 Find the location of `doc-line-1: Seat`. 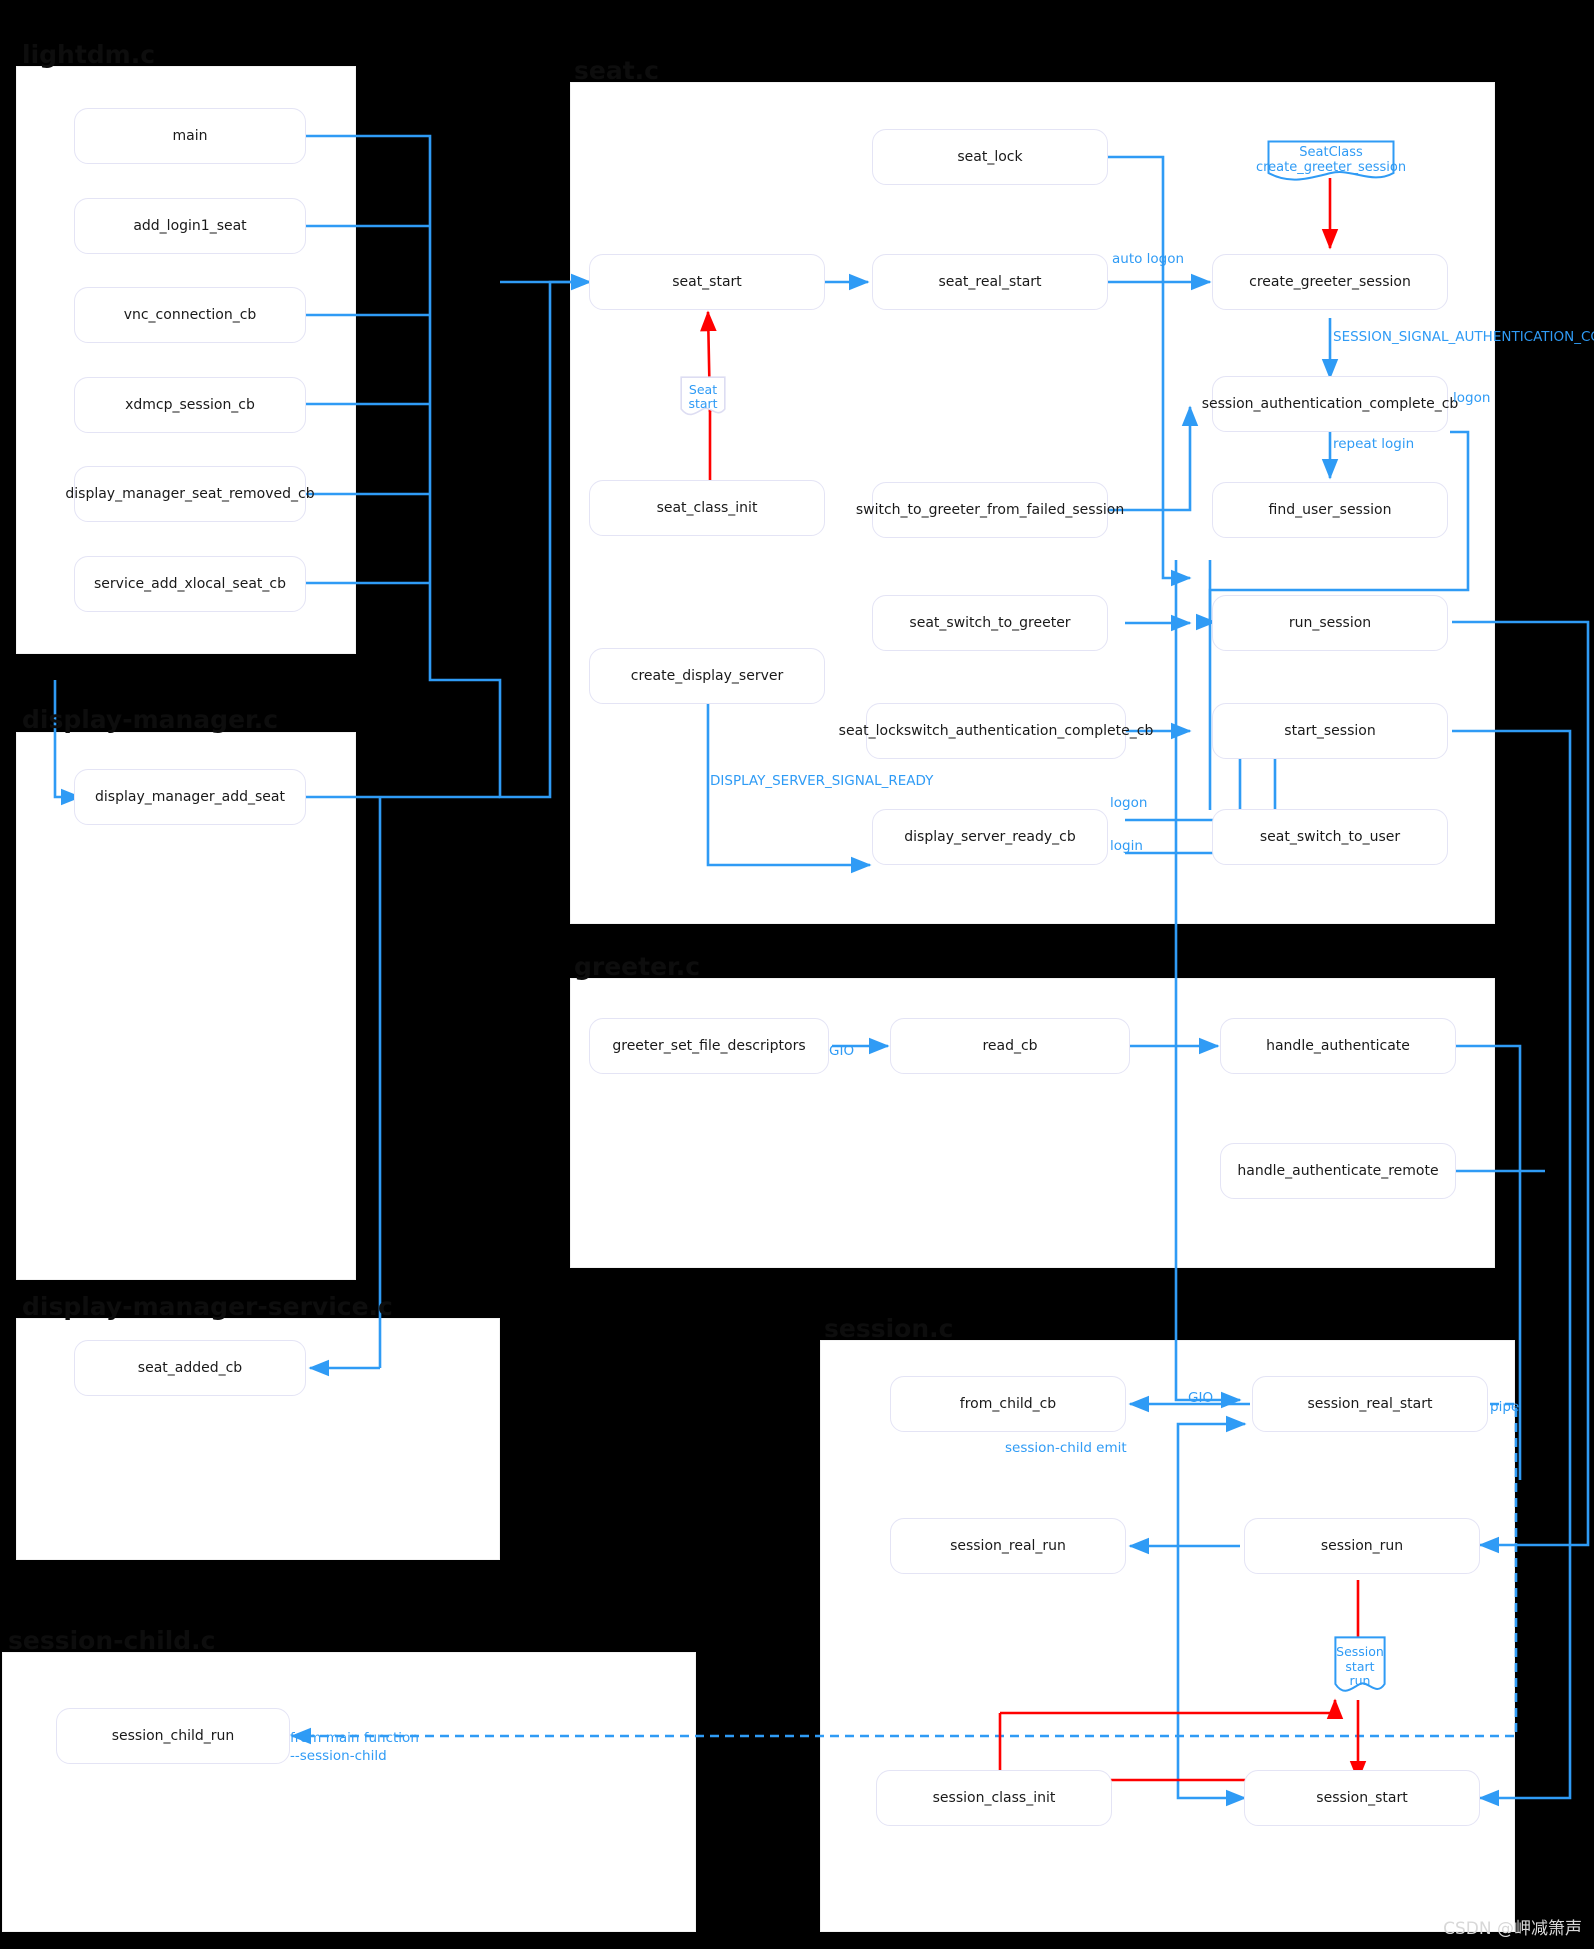

doc-line-1: Seat is located at coordinates (703, 389).